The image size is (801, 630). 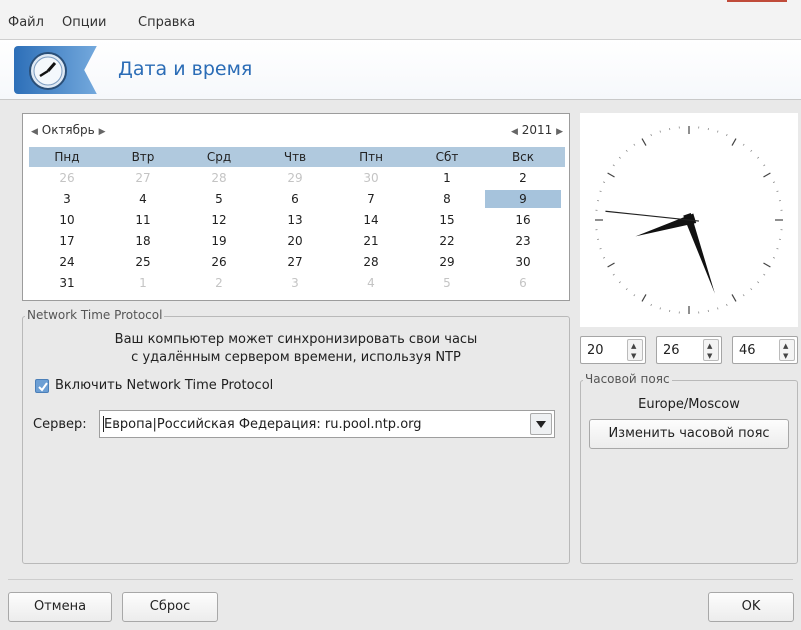 What do you see at coordinates (170, 607) in the screenshot?
I see `reset-button: Сброс` at bounding box center [170, 607].